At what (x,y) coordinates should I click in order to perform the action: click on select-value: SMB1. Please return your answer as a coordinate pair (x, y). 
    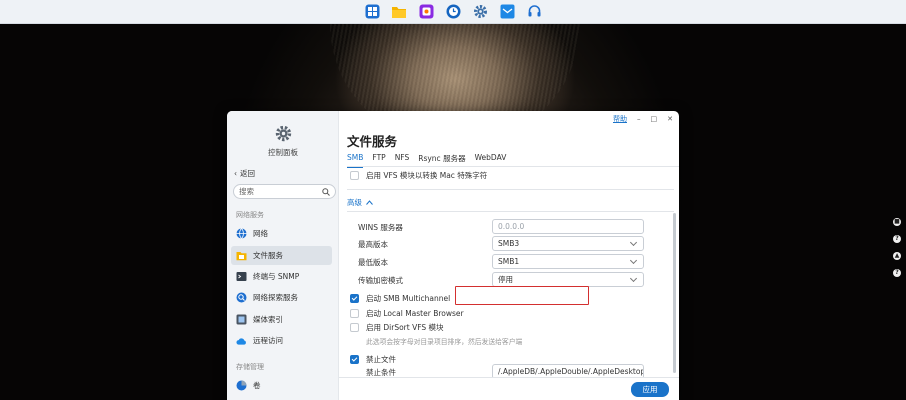
    Looking at the image, I should click on (509, 261).